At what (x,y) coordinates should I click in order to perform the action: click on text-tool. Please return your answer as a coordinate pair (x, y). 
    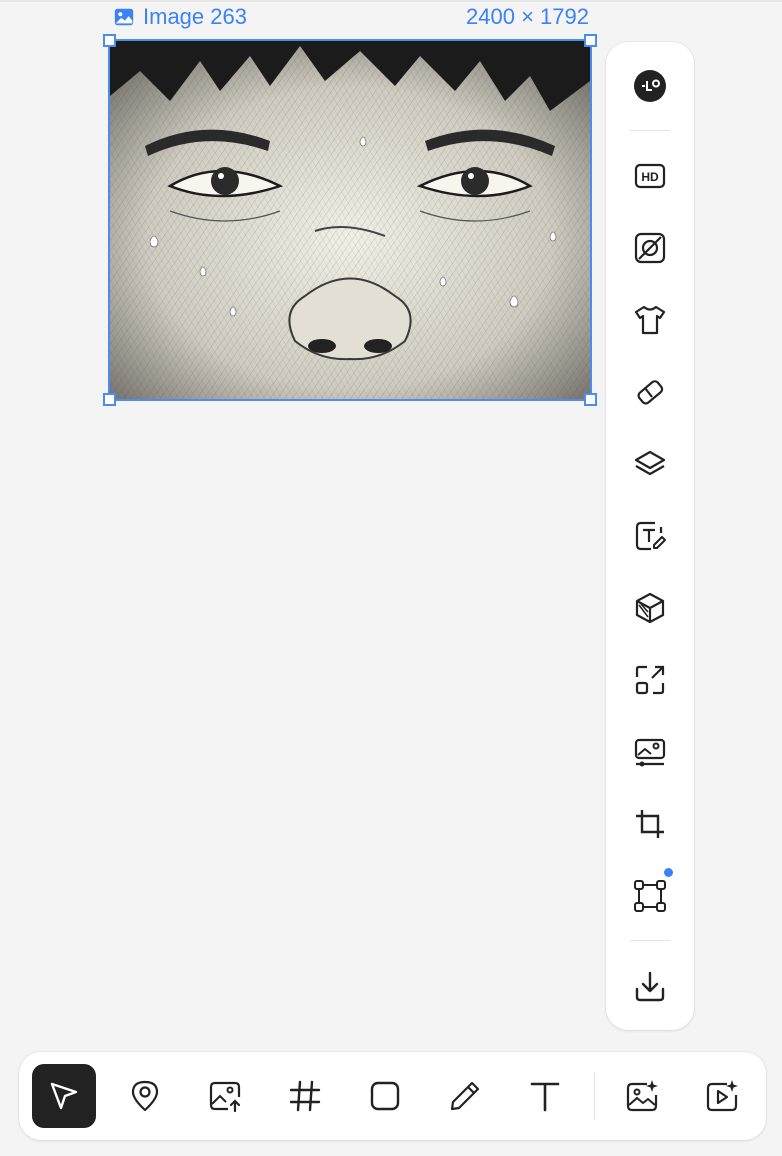
    Looking at the image, I should click on (545, 1096).